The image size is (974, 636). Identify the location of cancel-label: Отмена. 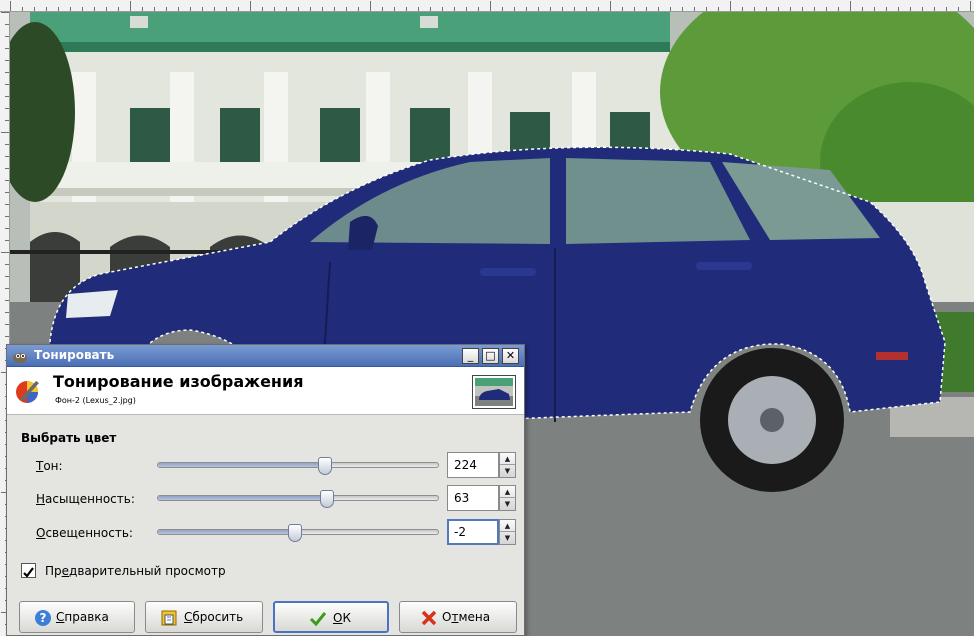
(466, 617).